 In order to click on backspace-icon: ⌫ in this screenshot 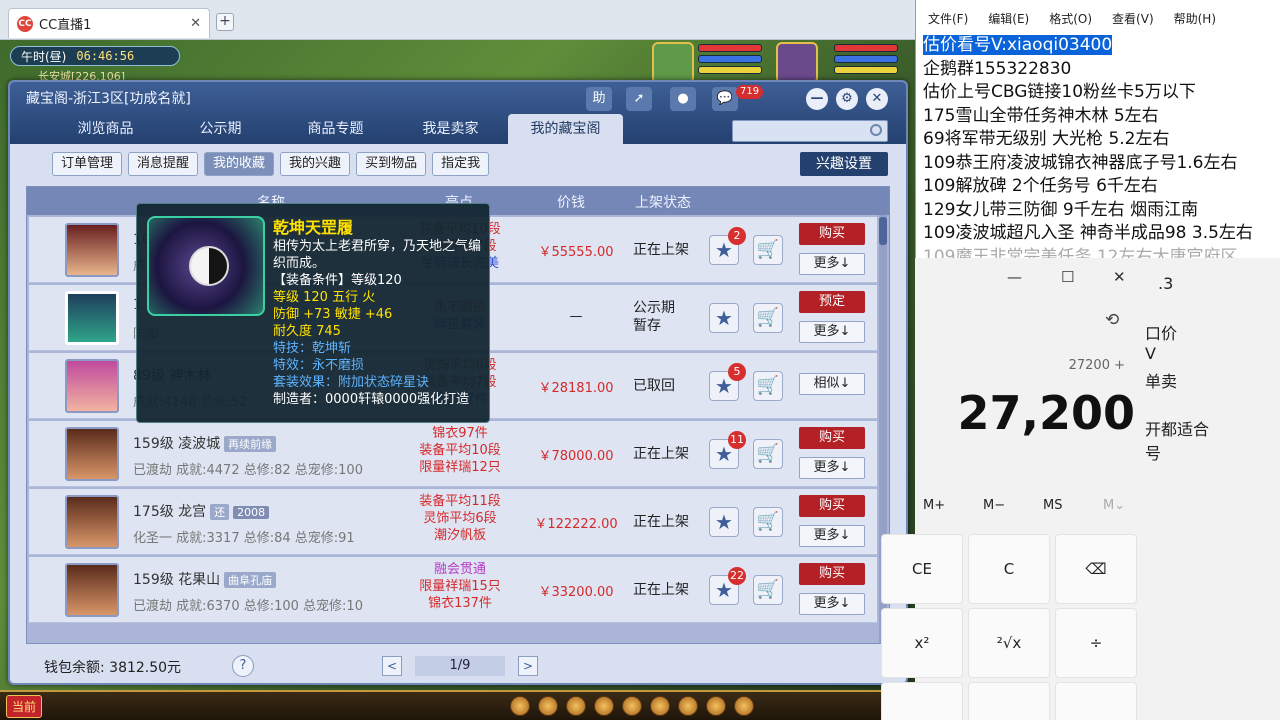, I will do `click(1096, 569)`.